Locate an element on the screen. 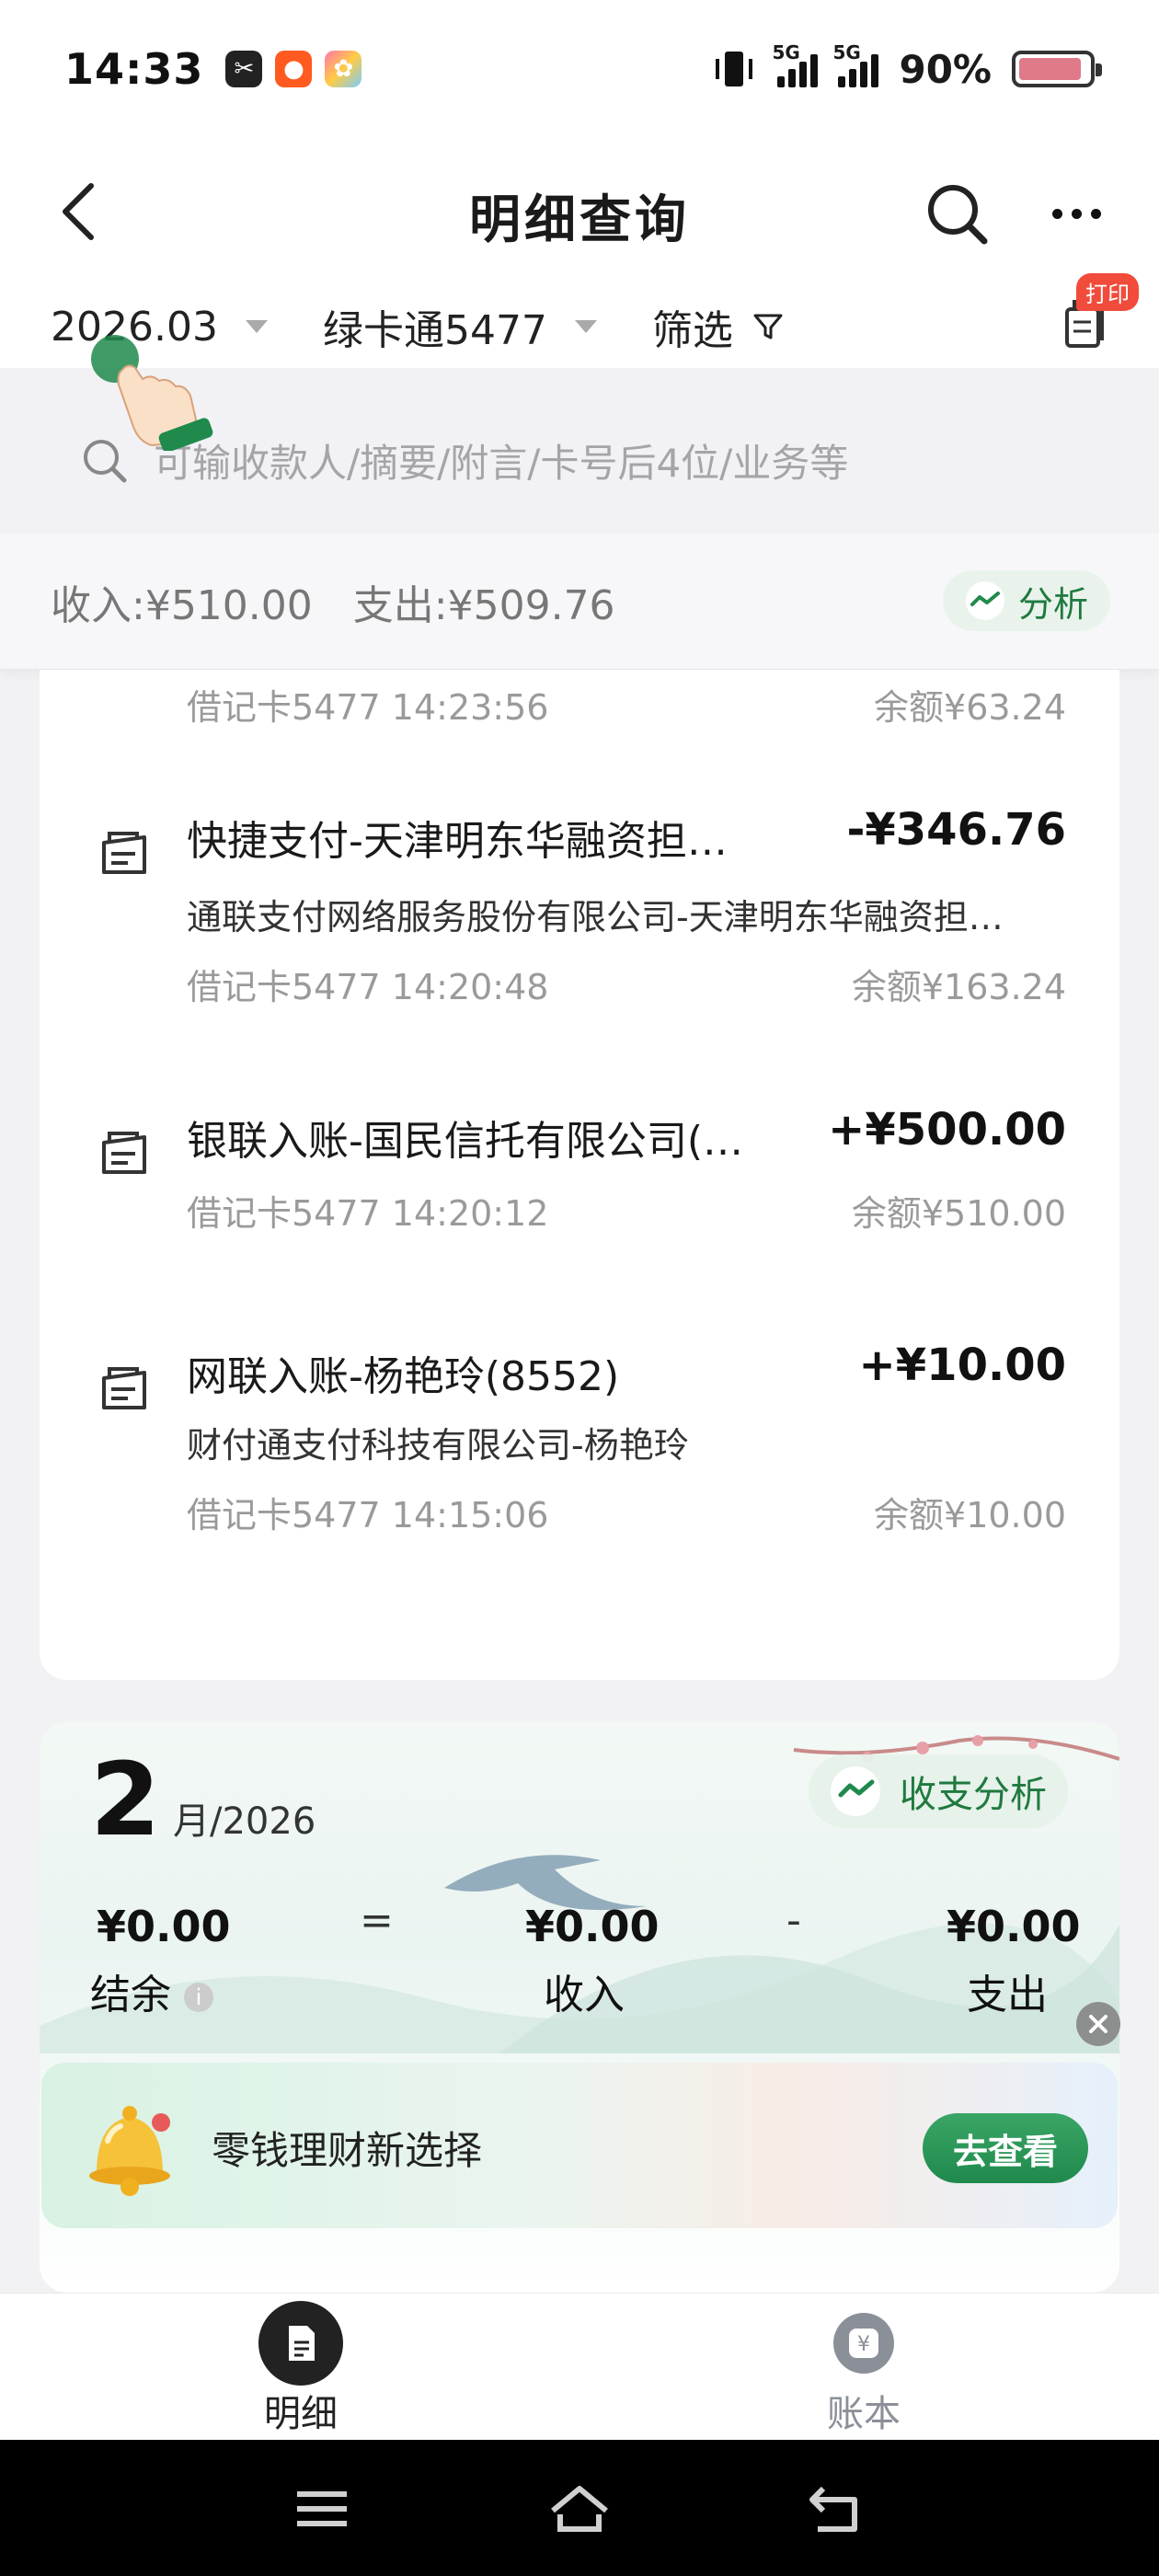 This screenshot has height=2576, width=1159. expense-label: 支出 is located at coordinates (1007, 1995).